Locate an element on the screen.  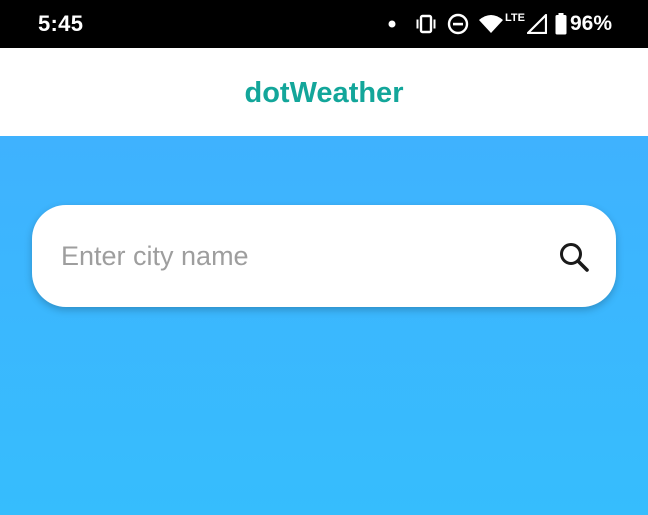
network-type-label: LTE is located at coordinates (515, 18).